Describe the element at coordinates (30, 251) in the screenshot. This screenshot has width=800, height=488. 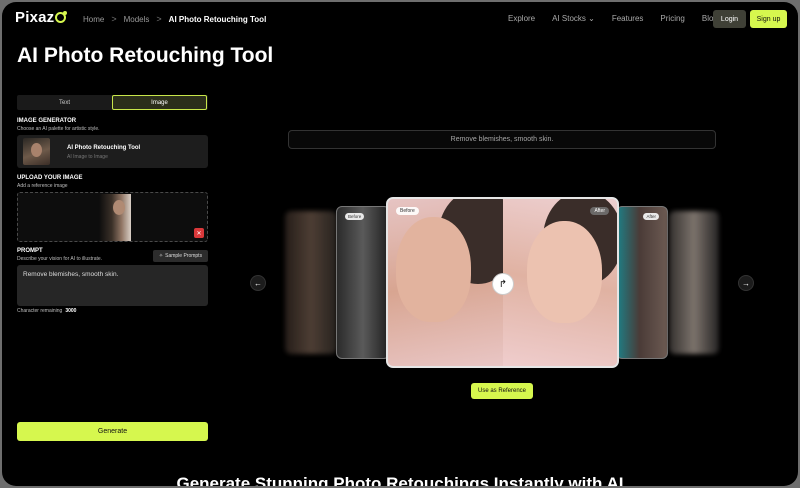
I see `prompt-heading: PROMPT` at that location.